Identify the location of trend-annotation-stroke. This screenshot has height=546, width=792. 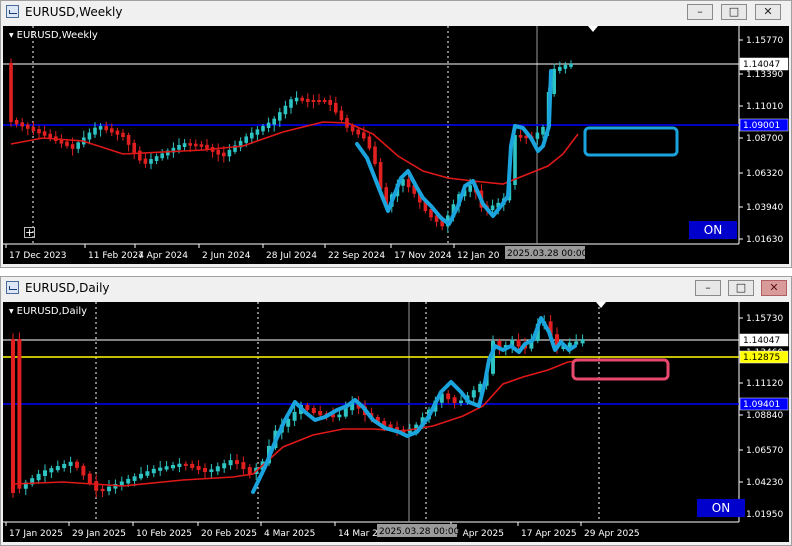
(454, 147).